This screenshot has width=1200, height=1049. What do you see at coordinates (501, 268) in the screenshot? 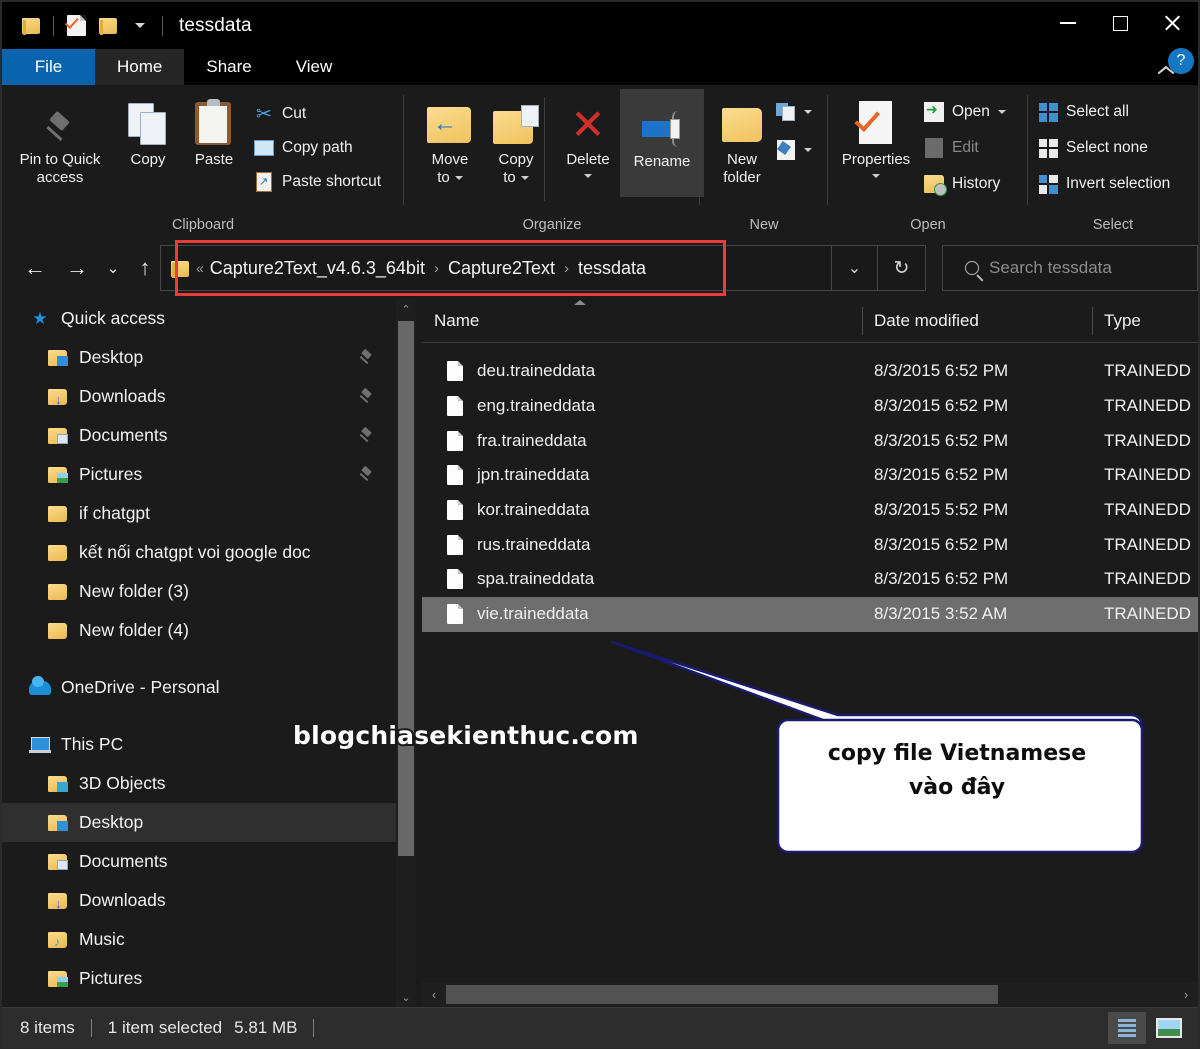
I see `breadcrumb-item-1: Capture2Text` at bounding box center [501, 268].